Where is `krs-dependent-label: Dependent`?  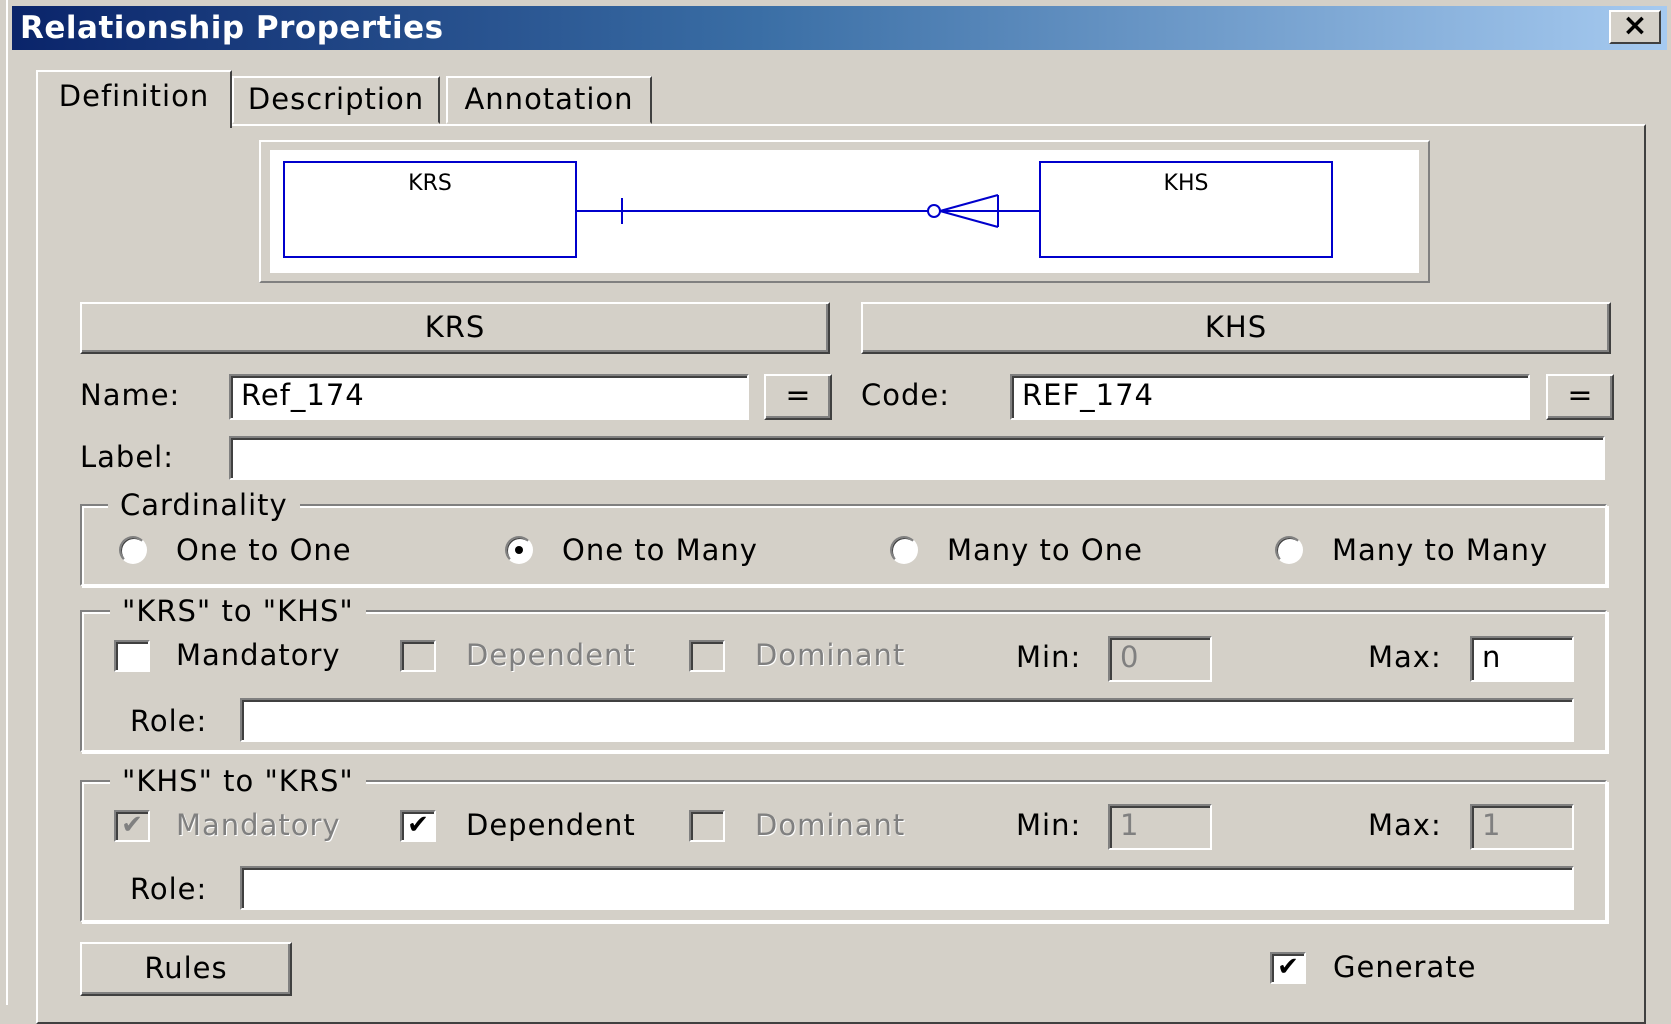
krs-dependent-label: Dependent is located at coordinates (551, 655).